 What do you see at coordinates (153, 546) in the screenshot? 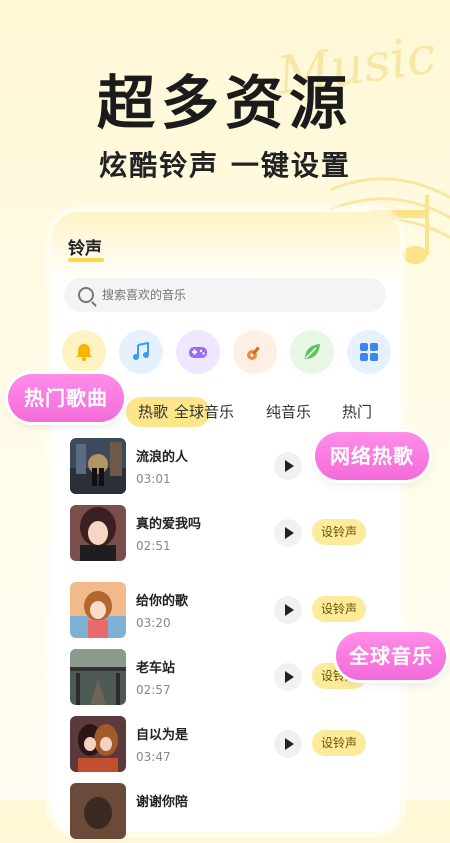
I see `song-duration: 02:51` at bounding box center [153, 546].